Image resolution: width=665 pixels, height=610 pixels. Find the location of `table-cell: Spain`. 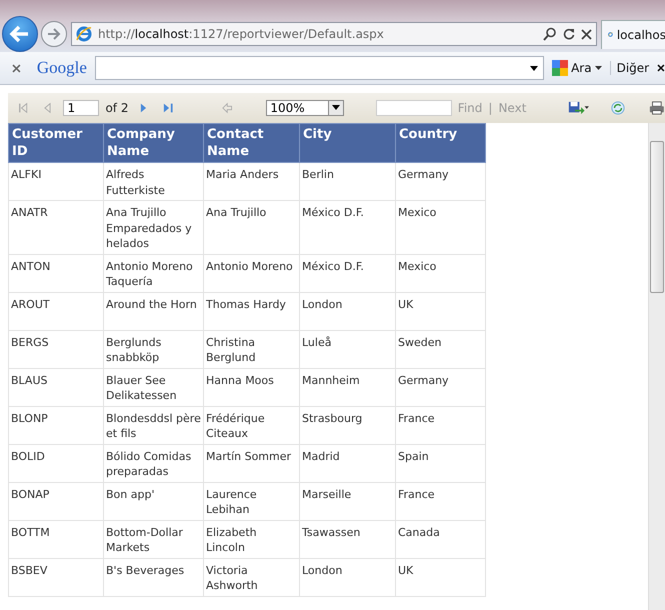

table-cell: Spain is located at coordinates (441, 463).